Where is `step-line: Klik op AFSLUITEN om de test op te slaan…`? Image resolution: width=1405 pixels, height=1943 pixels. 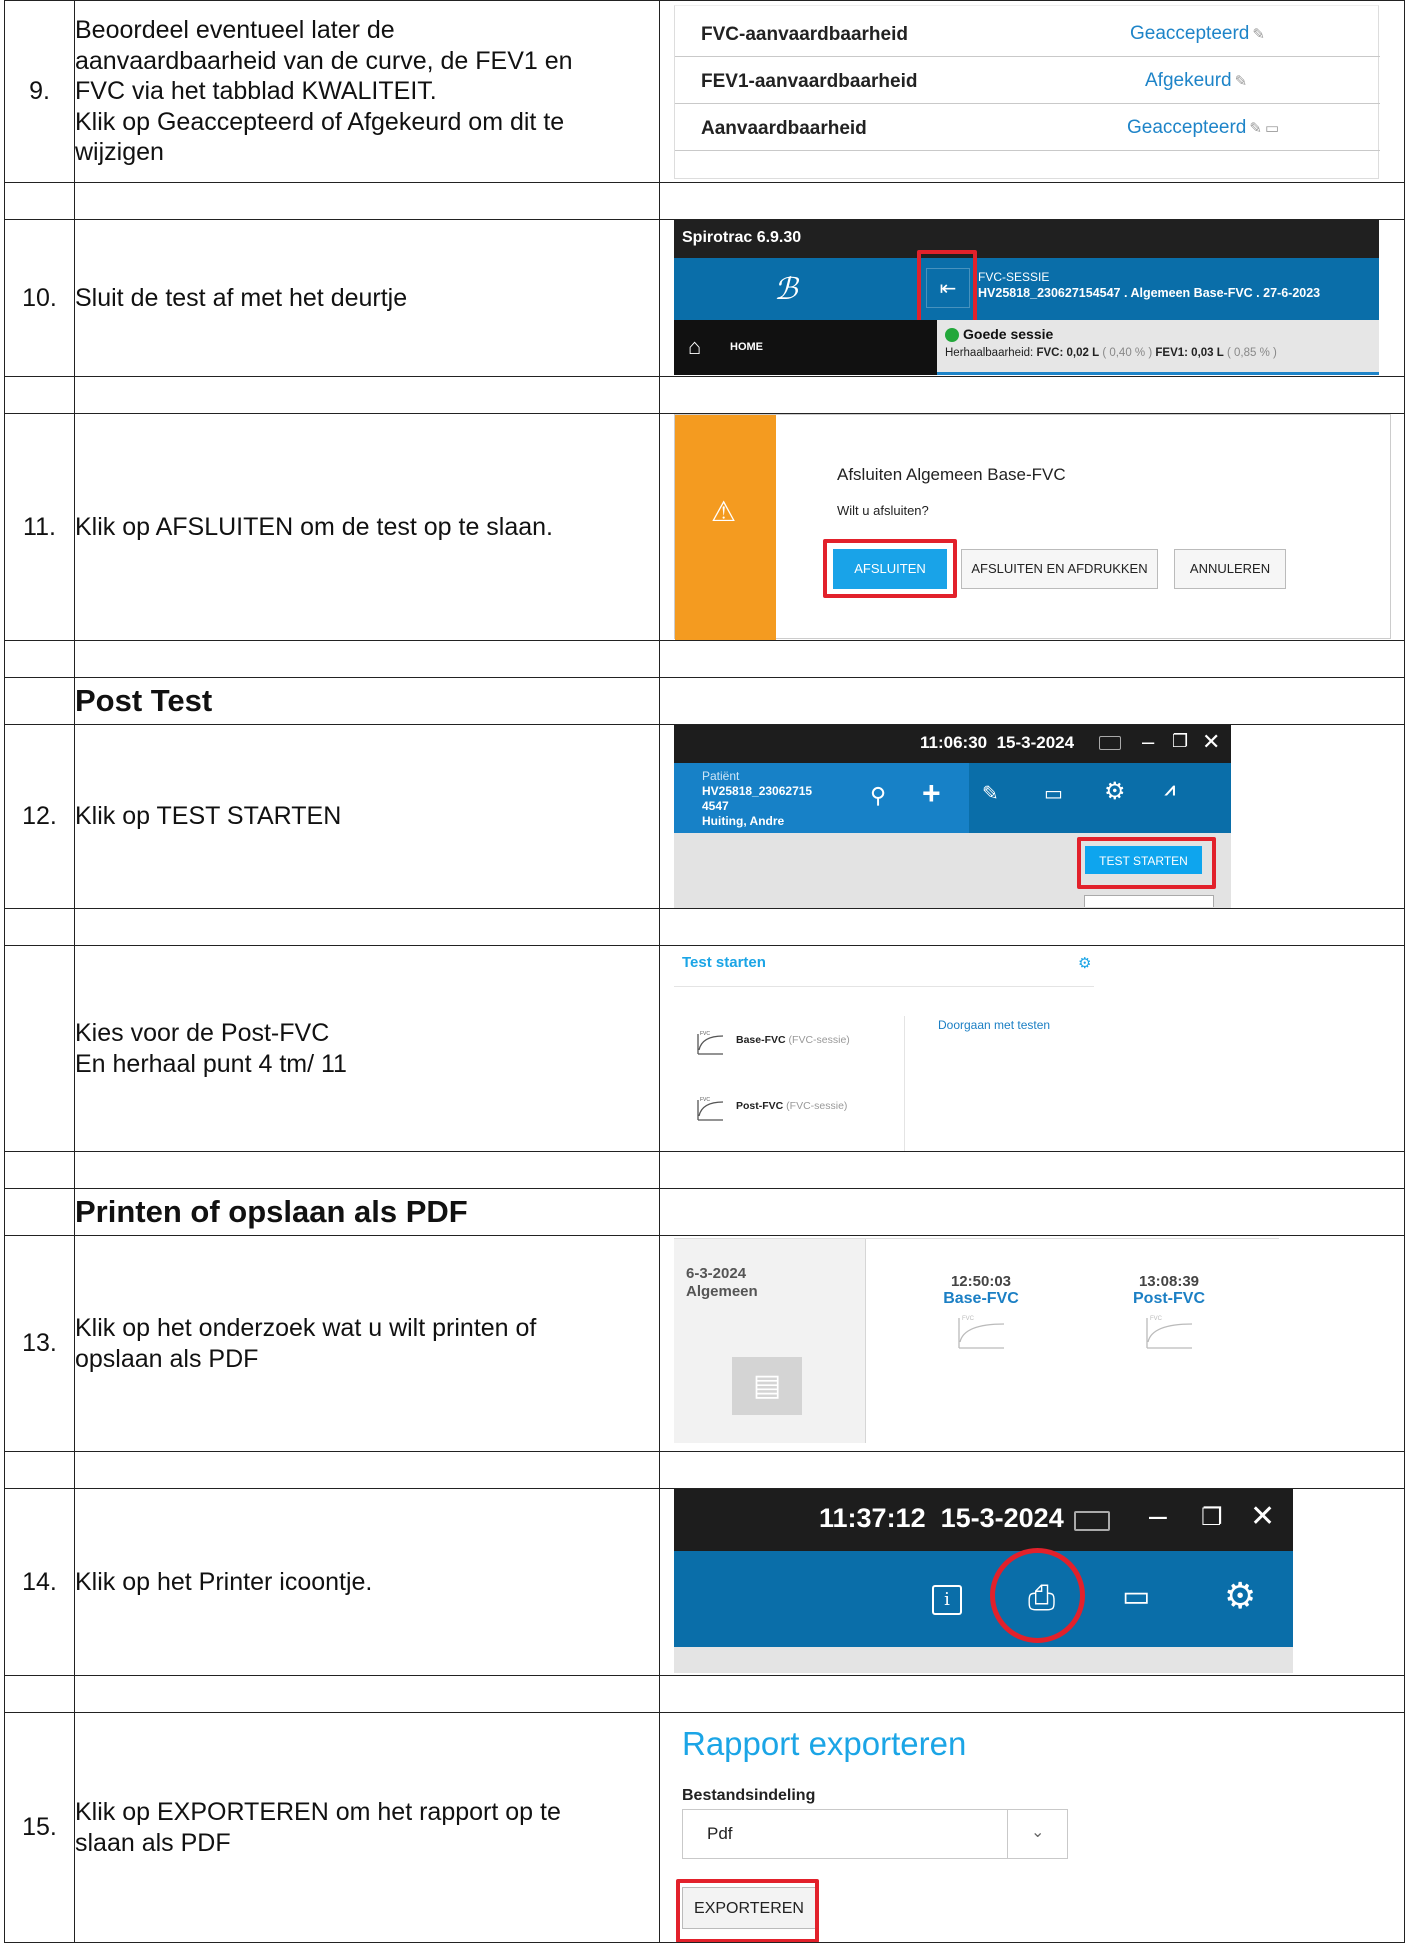
step-line: Klik op AFSLUITEN om de test op te slaan… is located at coordinates (314, 526).